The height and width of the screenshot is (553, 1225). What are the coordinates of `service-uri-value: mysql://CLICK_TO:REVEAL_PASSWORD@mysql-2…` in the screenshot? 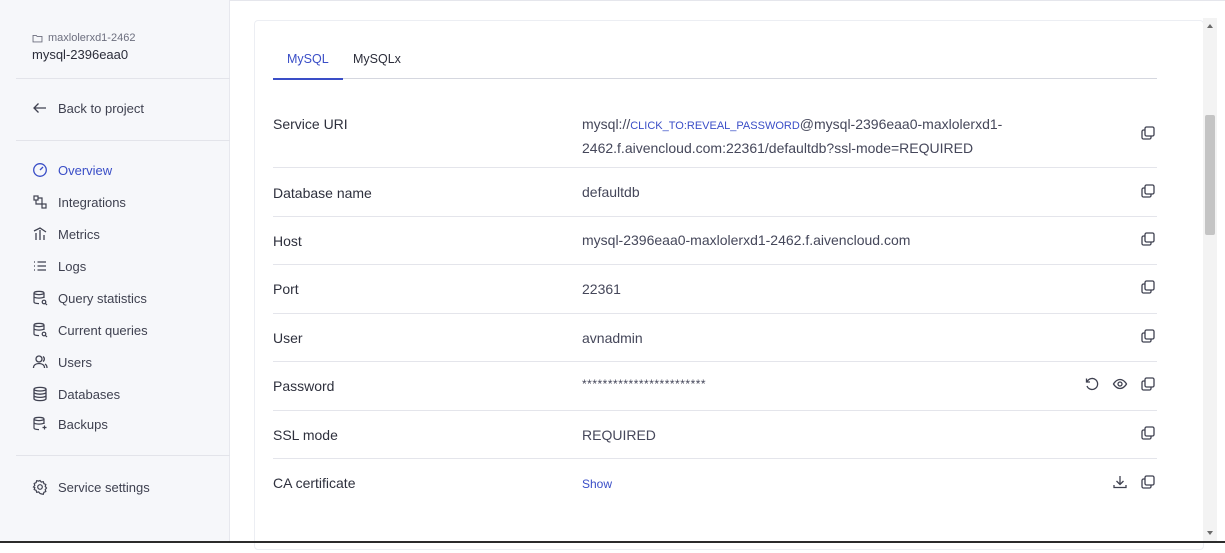 It's located at (792, 136).